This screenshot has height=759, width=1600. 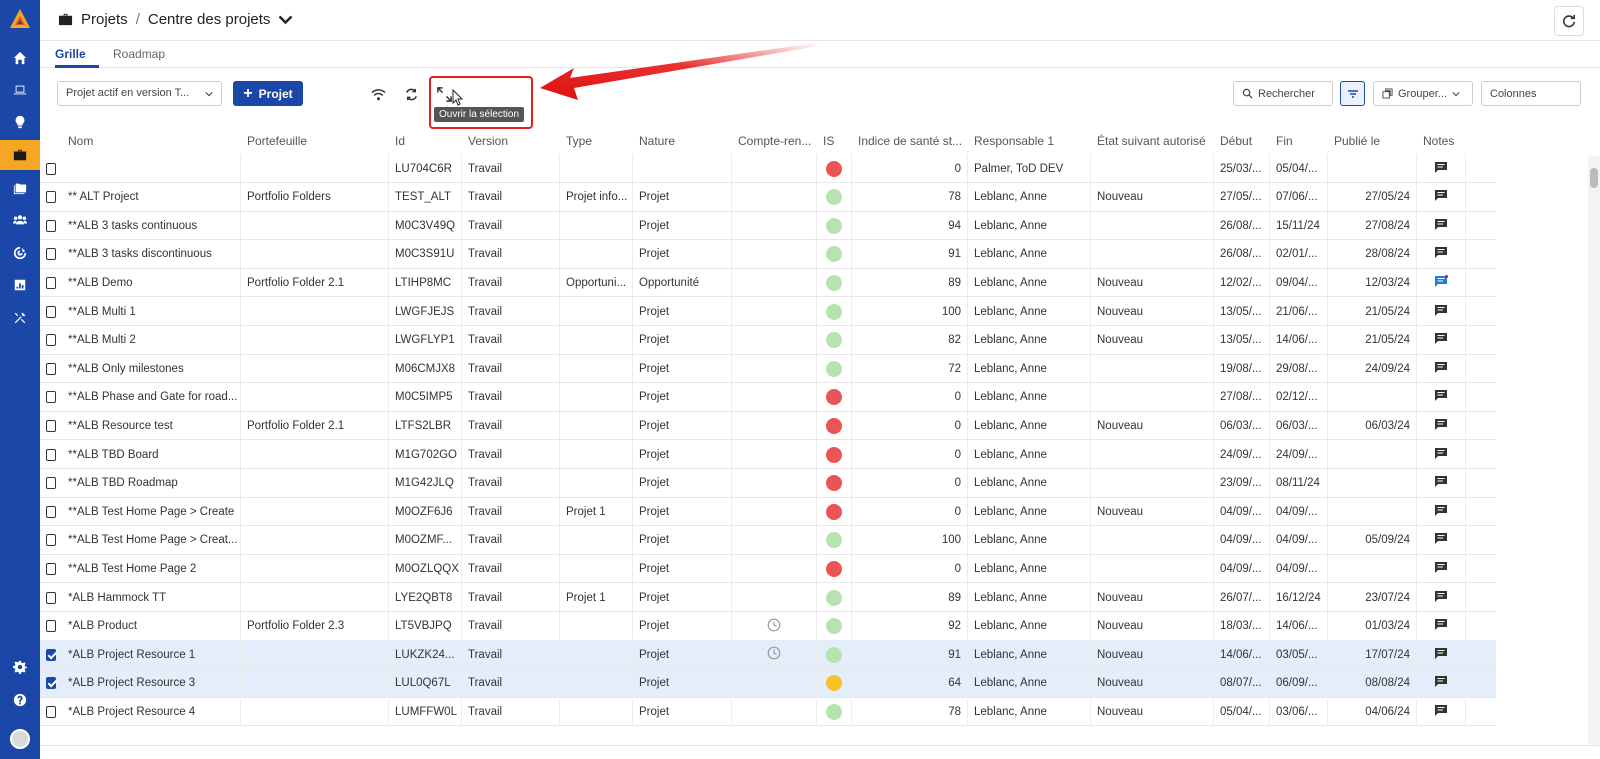 What do you see at coordinates (20, 285) in the screenshot?
I see `report-icon` at bounding box center [20, 285].